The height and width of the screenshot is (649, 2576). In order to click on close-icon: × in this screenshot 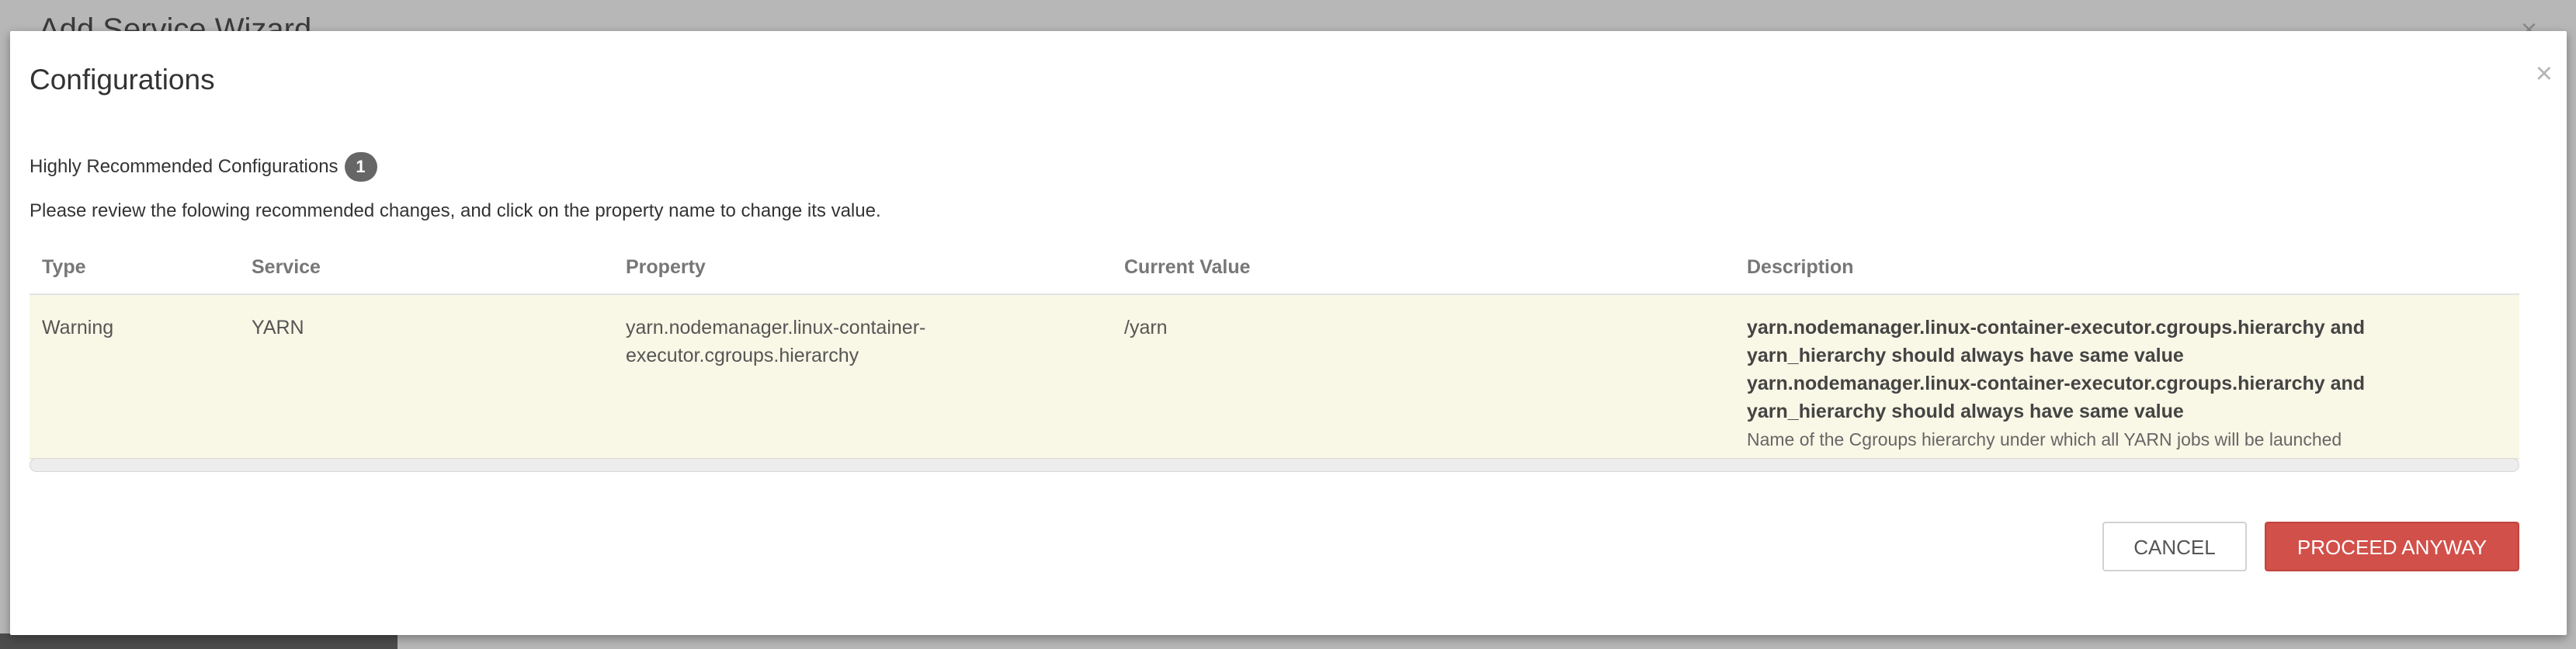, I will do `click(2544, 73)`.